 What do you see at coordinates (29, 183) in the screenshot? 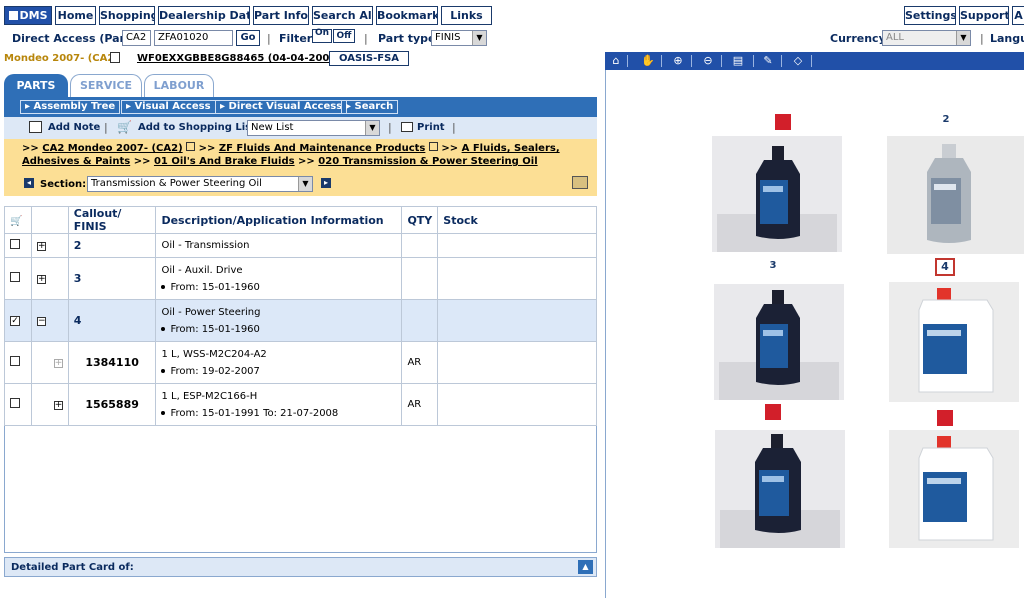
I see `prev-section-icon: ◂` at bounding box center [29, 183].